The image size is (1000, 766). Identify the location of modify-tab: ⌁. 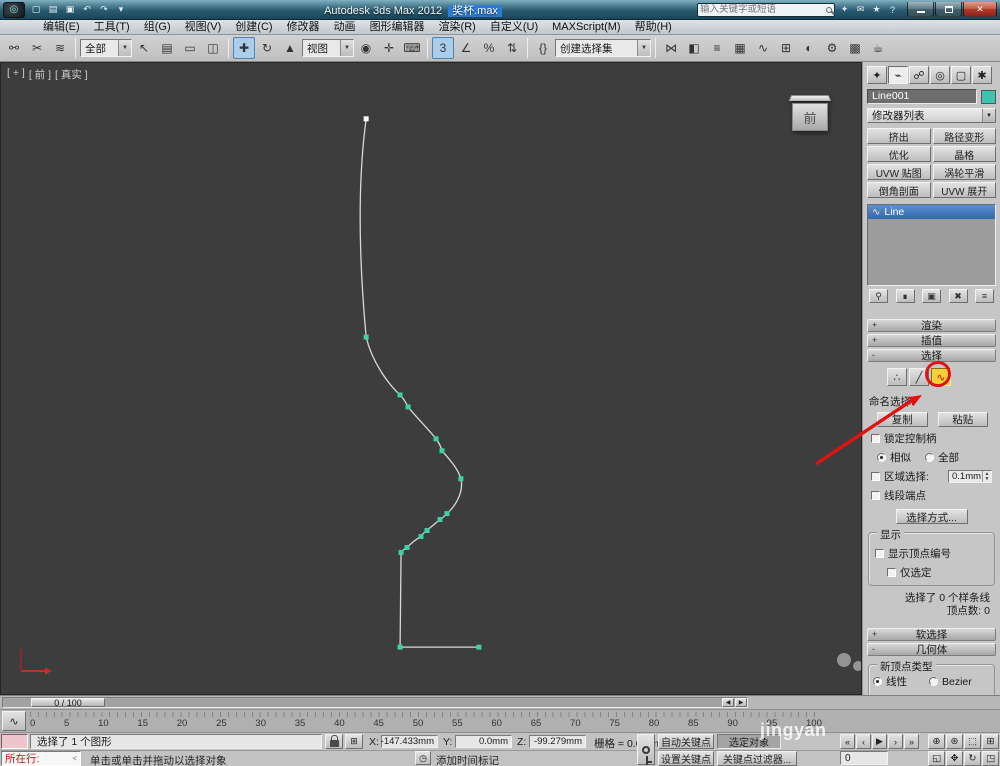
(898, 75).